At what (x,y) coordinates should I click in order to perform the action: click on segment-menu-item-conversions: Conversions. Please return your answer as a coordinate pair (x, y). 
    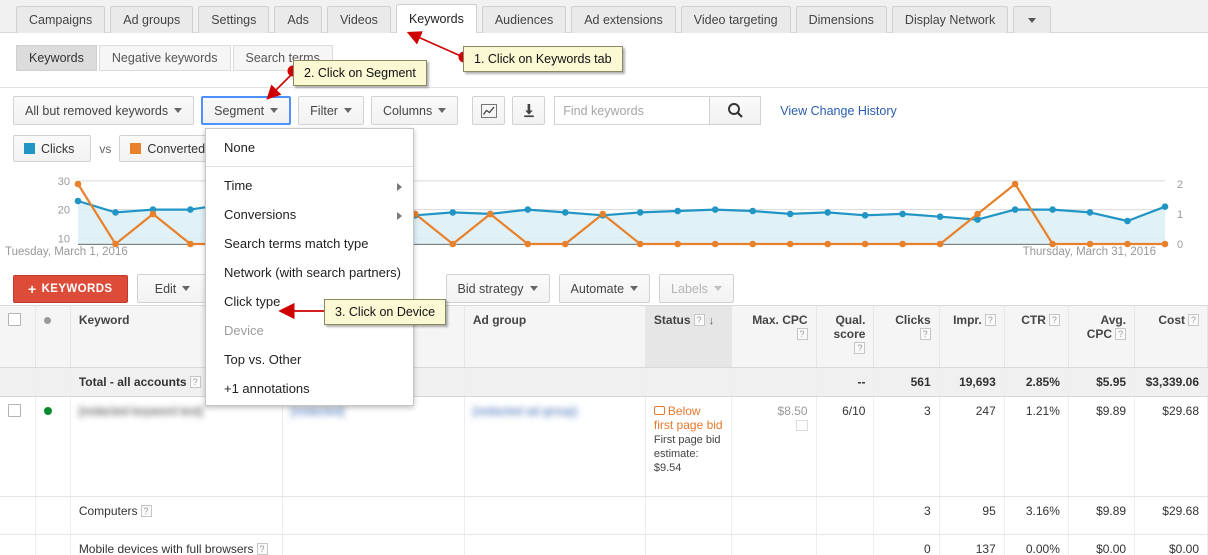
    Looking at the image, I should click on (309, 214).